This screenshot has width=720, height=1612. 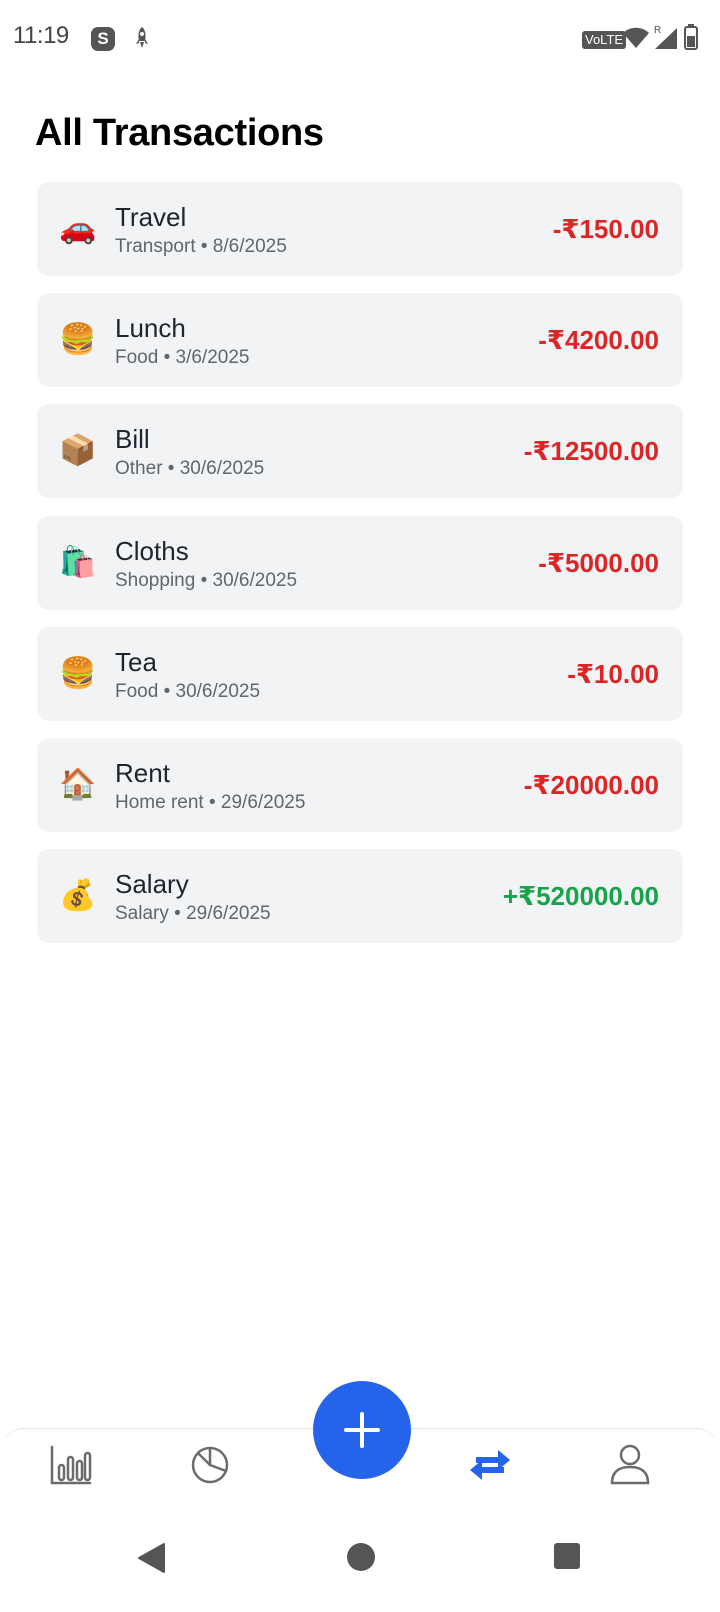 I want to click on transaction-amount: -₹20000.00, so click(x=591, y=785).